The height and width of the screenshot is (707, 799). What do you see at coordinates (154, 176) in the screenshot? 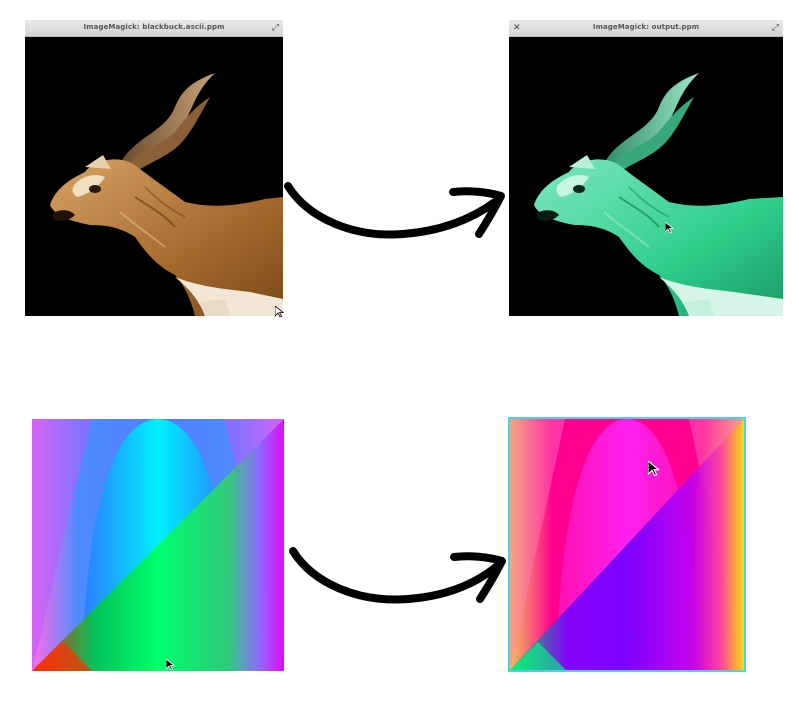
I see `blackbuck-photo` at bounding box center [154, 176].